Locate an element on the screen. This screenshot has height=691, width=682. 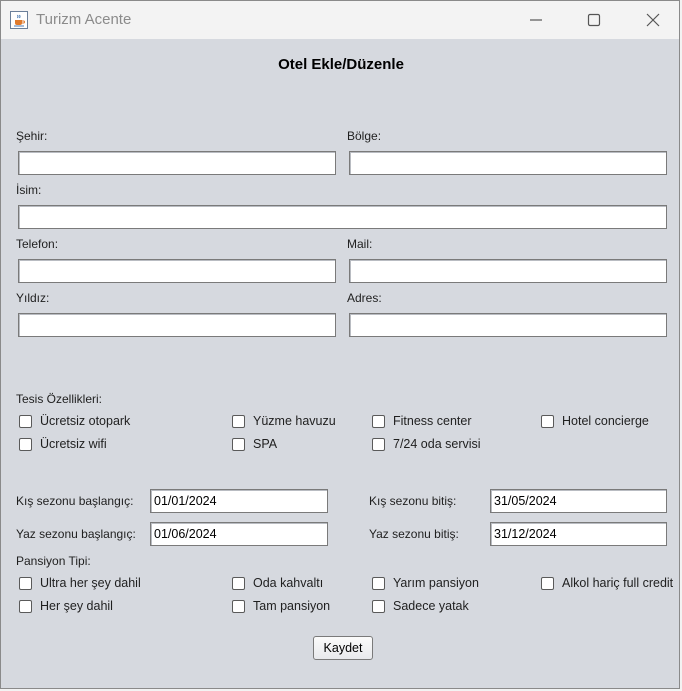
address-field is located at coordinates (508, 325).